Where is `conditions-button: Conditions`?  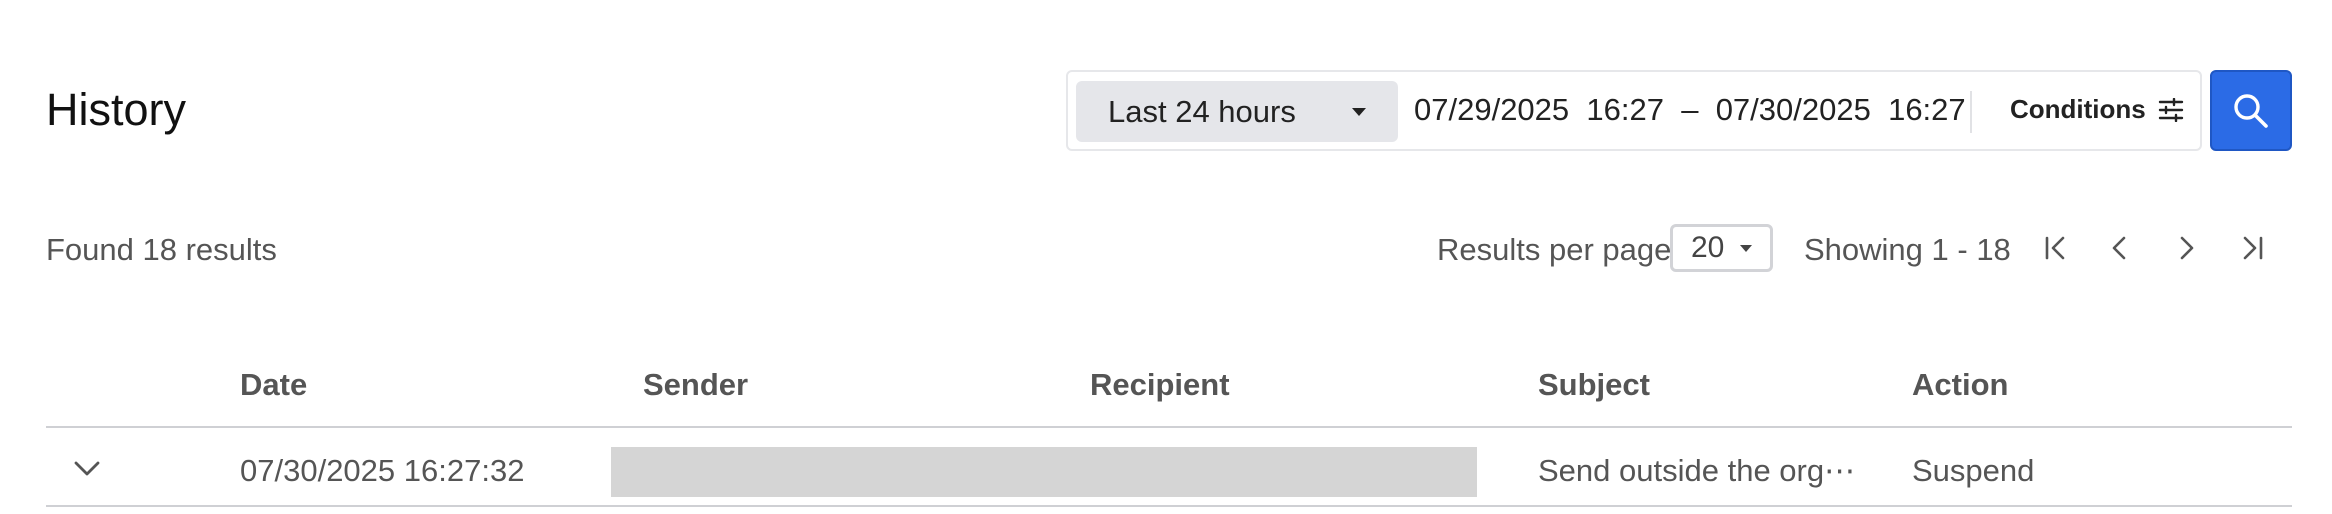
conditions-button: Conditions is located at coordinates (2097, 109).